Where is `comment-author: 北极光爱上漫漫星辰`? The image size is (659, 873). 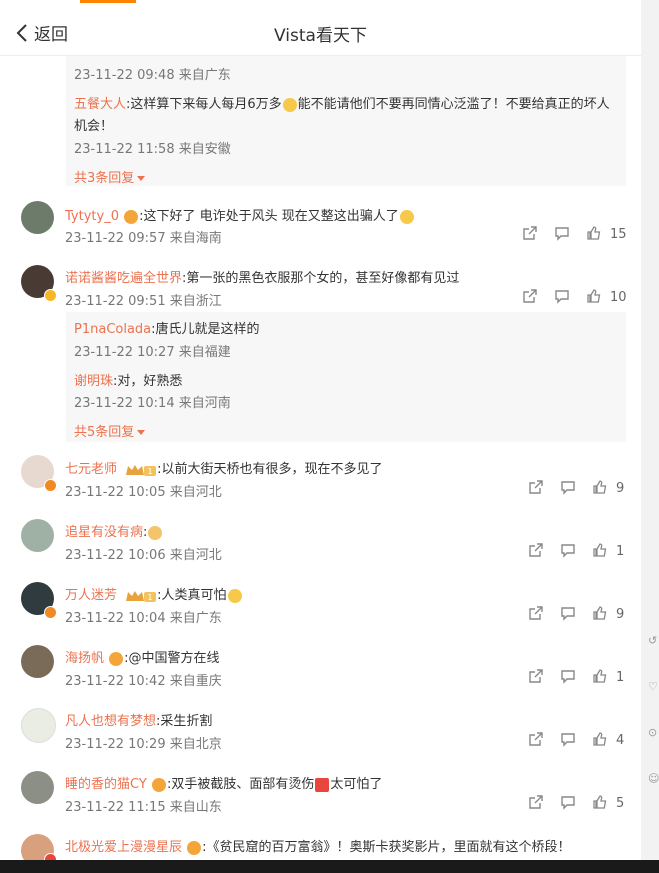 comment-author: 北极光爱上漫漫星辰 is located at coordinates (123, 847).